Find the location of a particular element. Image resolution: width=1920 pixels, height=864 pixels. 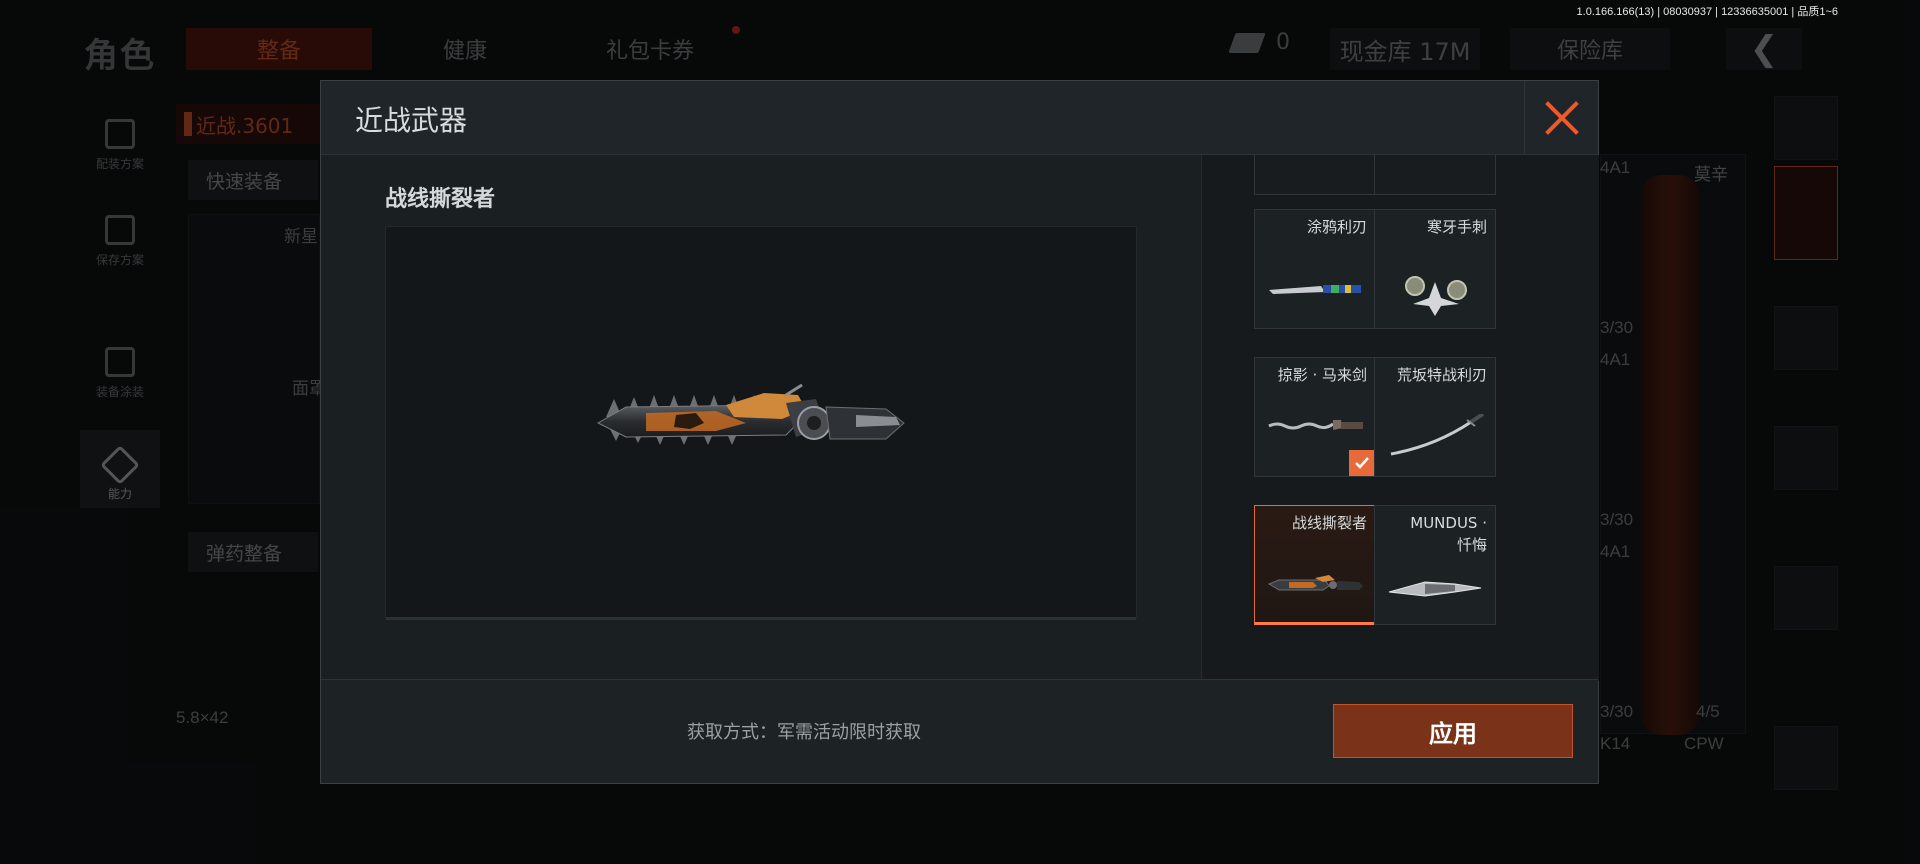

apply-button: 应用 is located at coordinates (1453, 731).